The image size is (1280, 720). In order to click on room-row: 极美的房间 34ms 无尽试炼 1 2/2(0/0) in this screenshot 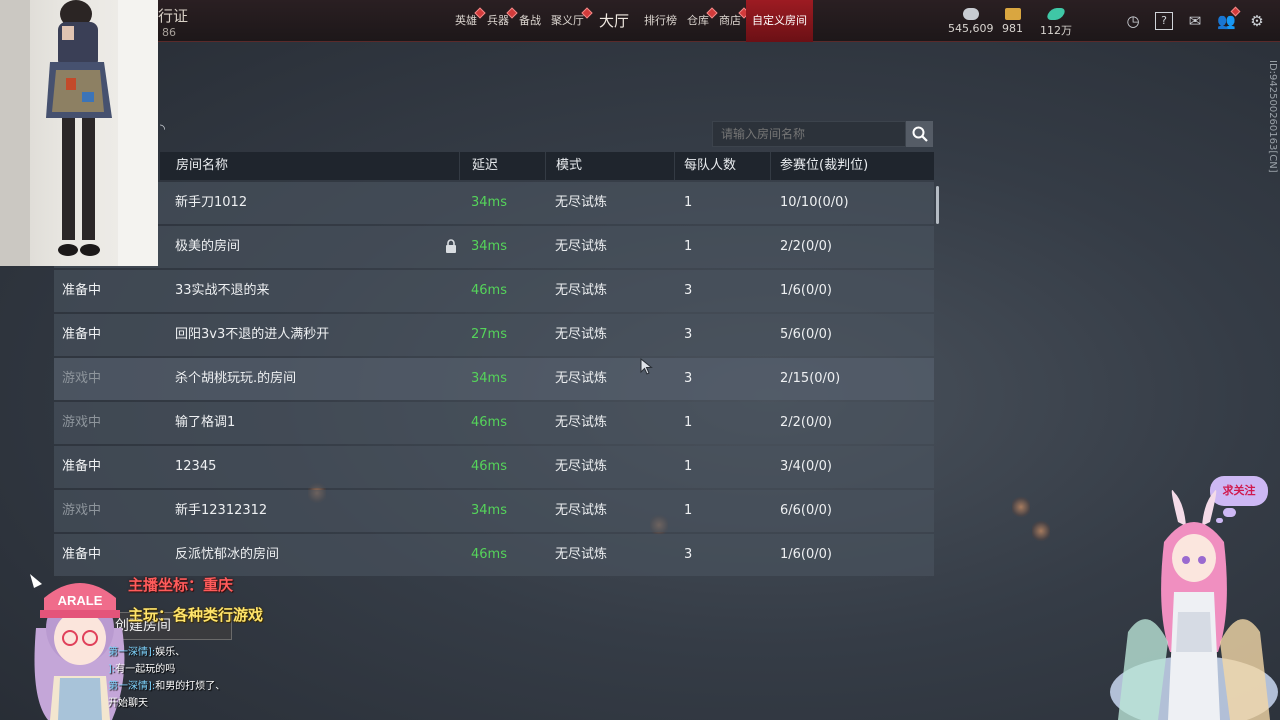, I will do `click(494, 247)`.